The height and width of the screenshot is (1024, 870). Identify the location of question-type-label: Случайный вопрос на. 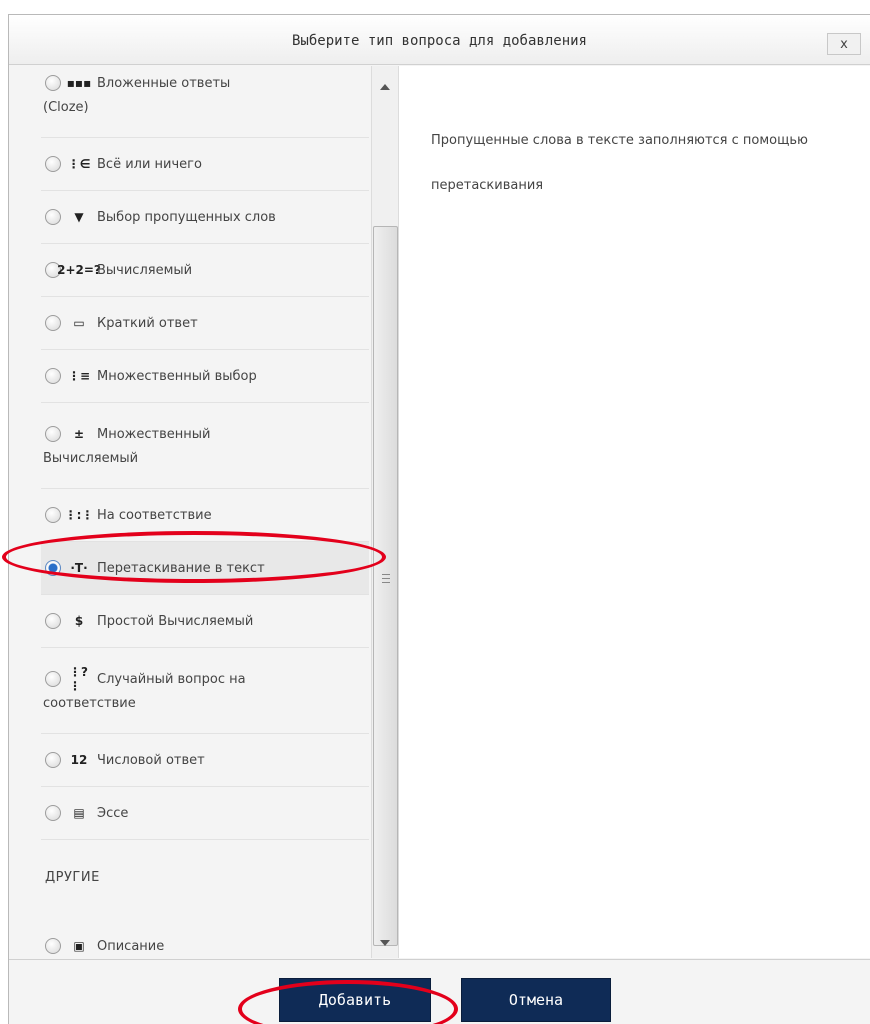
(171, 679).